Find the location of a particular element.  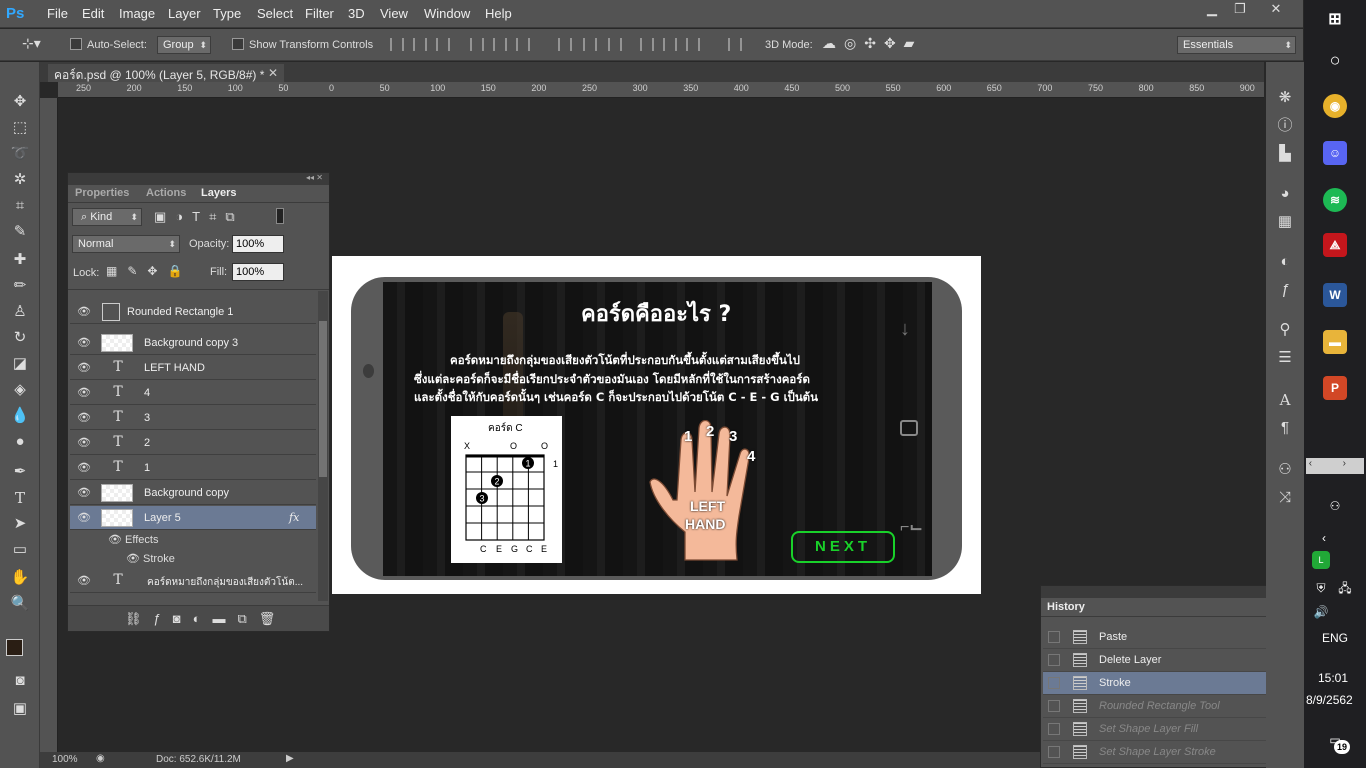

paint-bucket-icon: ◈ is located at coordinates (20, 390).